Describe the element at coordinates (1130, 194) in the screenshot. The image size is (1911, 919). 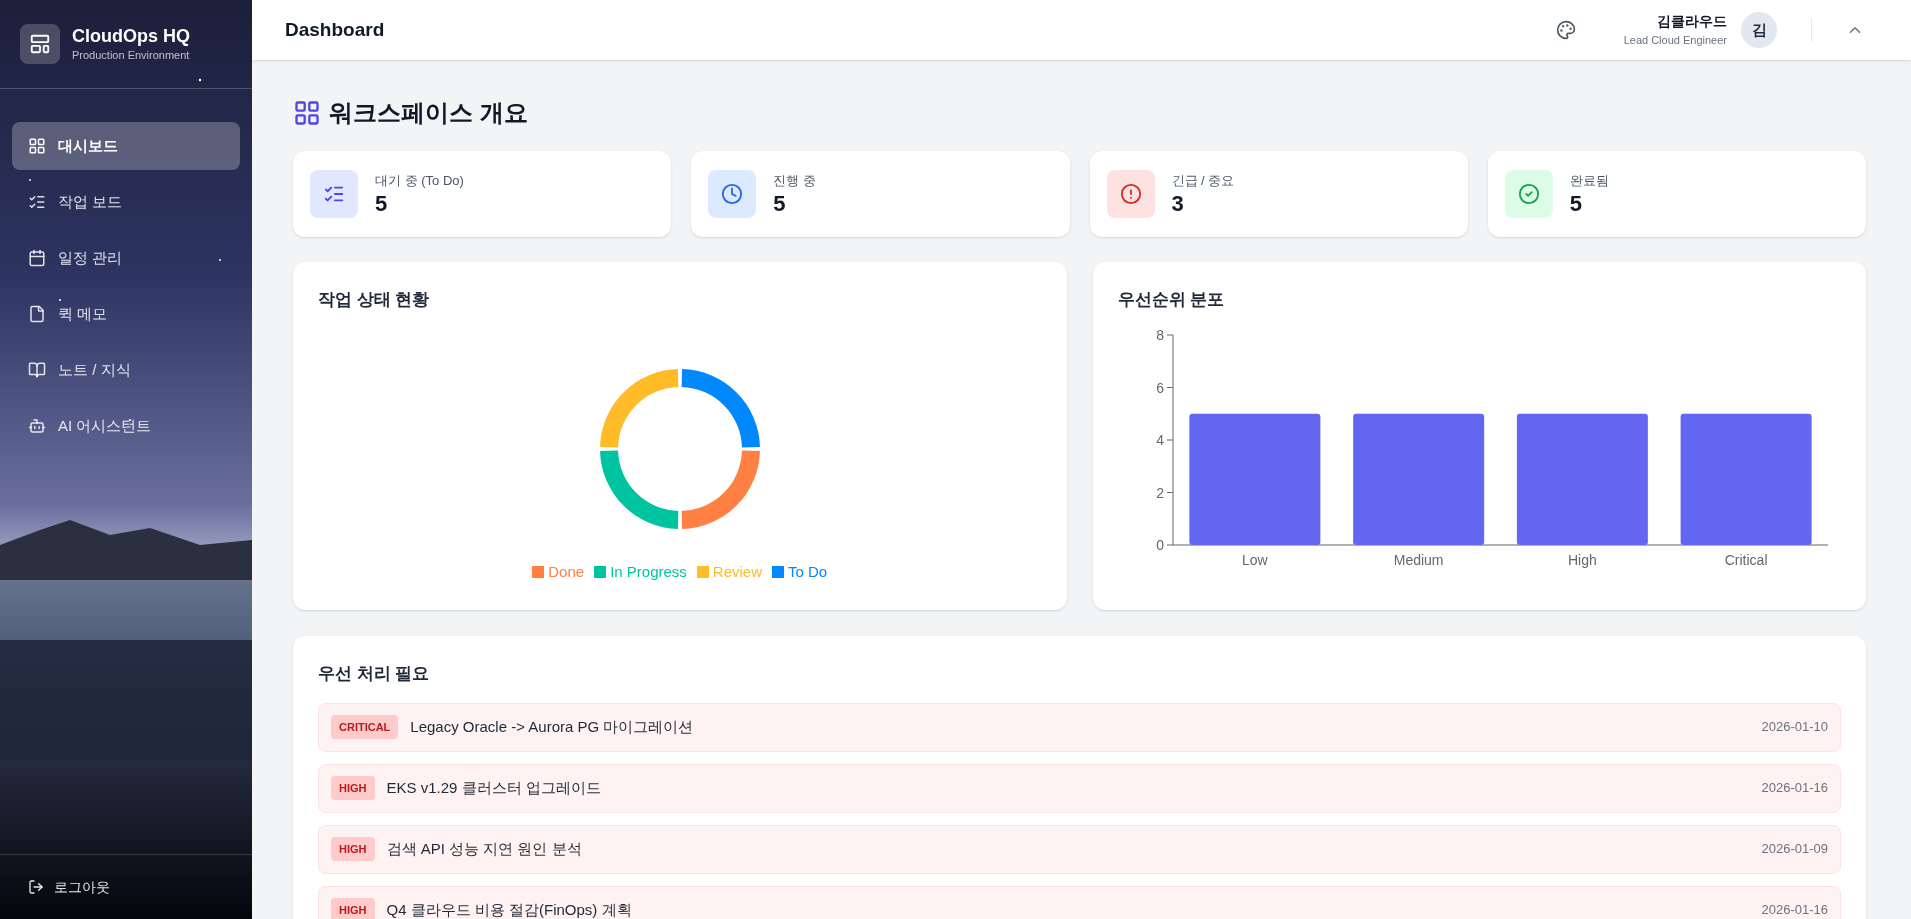
I see `alert-icon` at that location.